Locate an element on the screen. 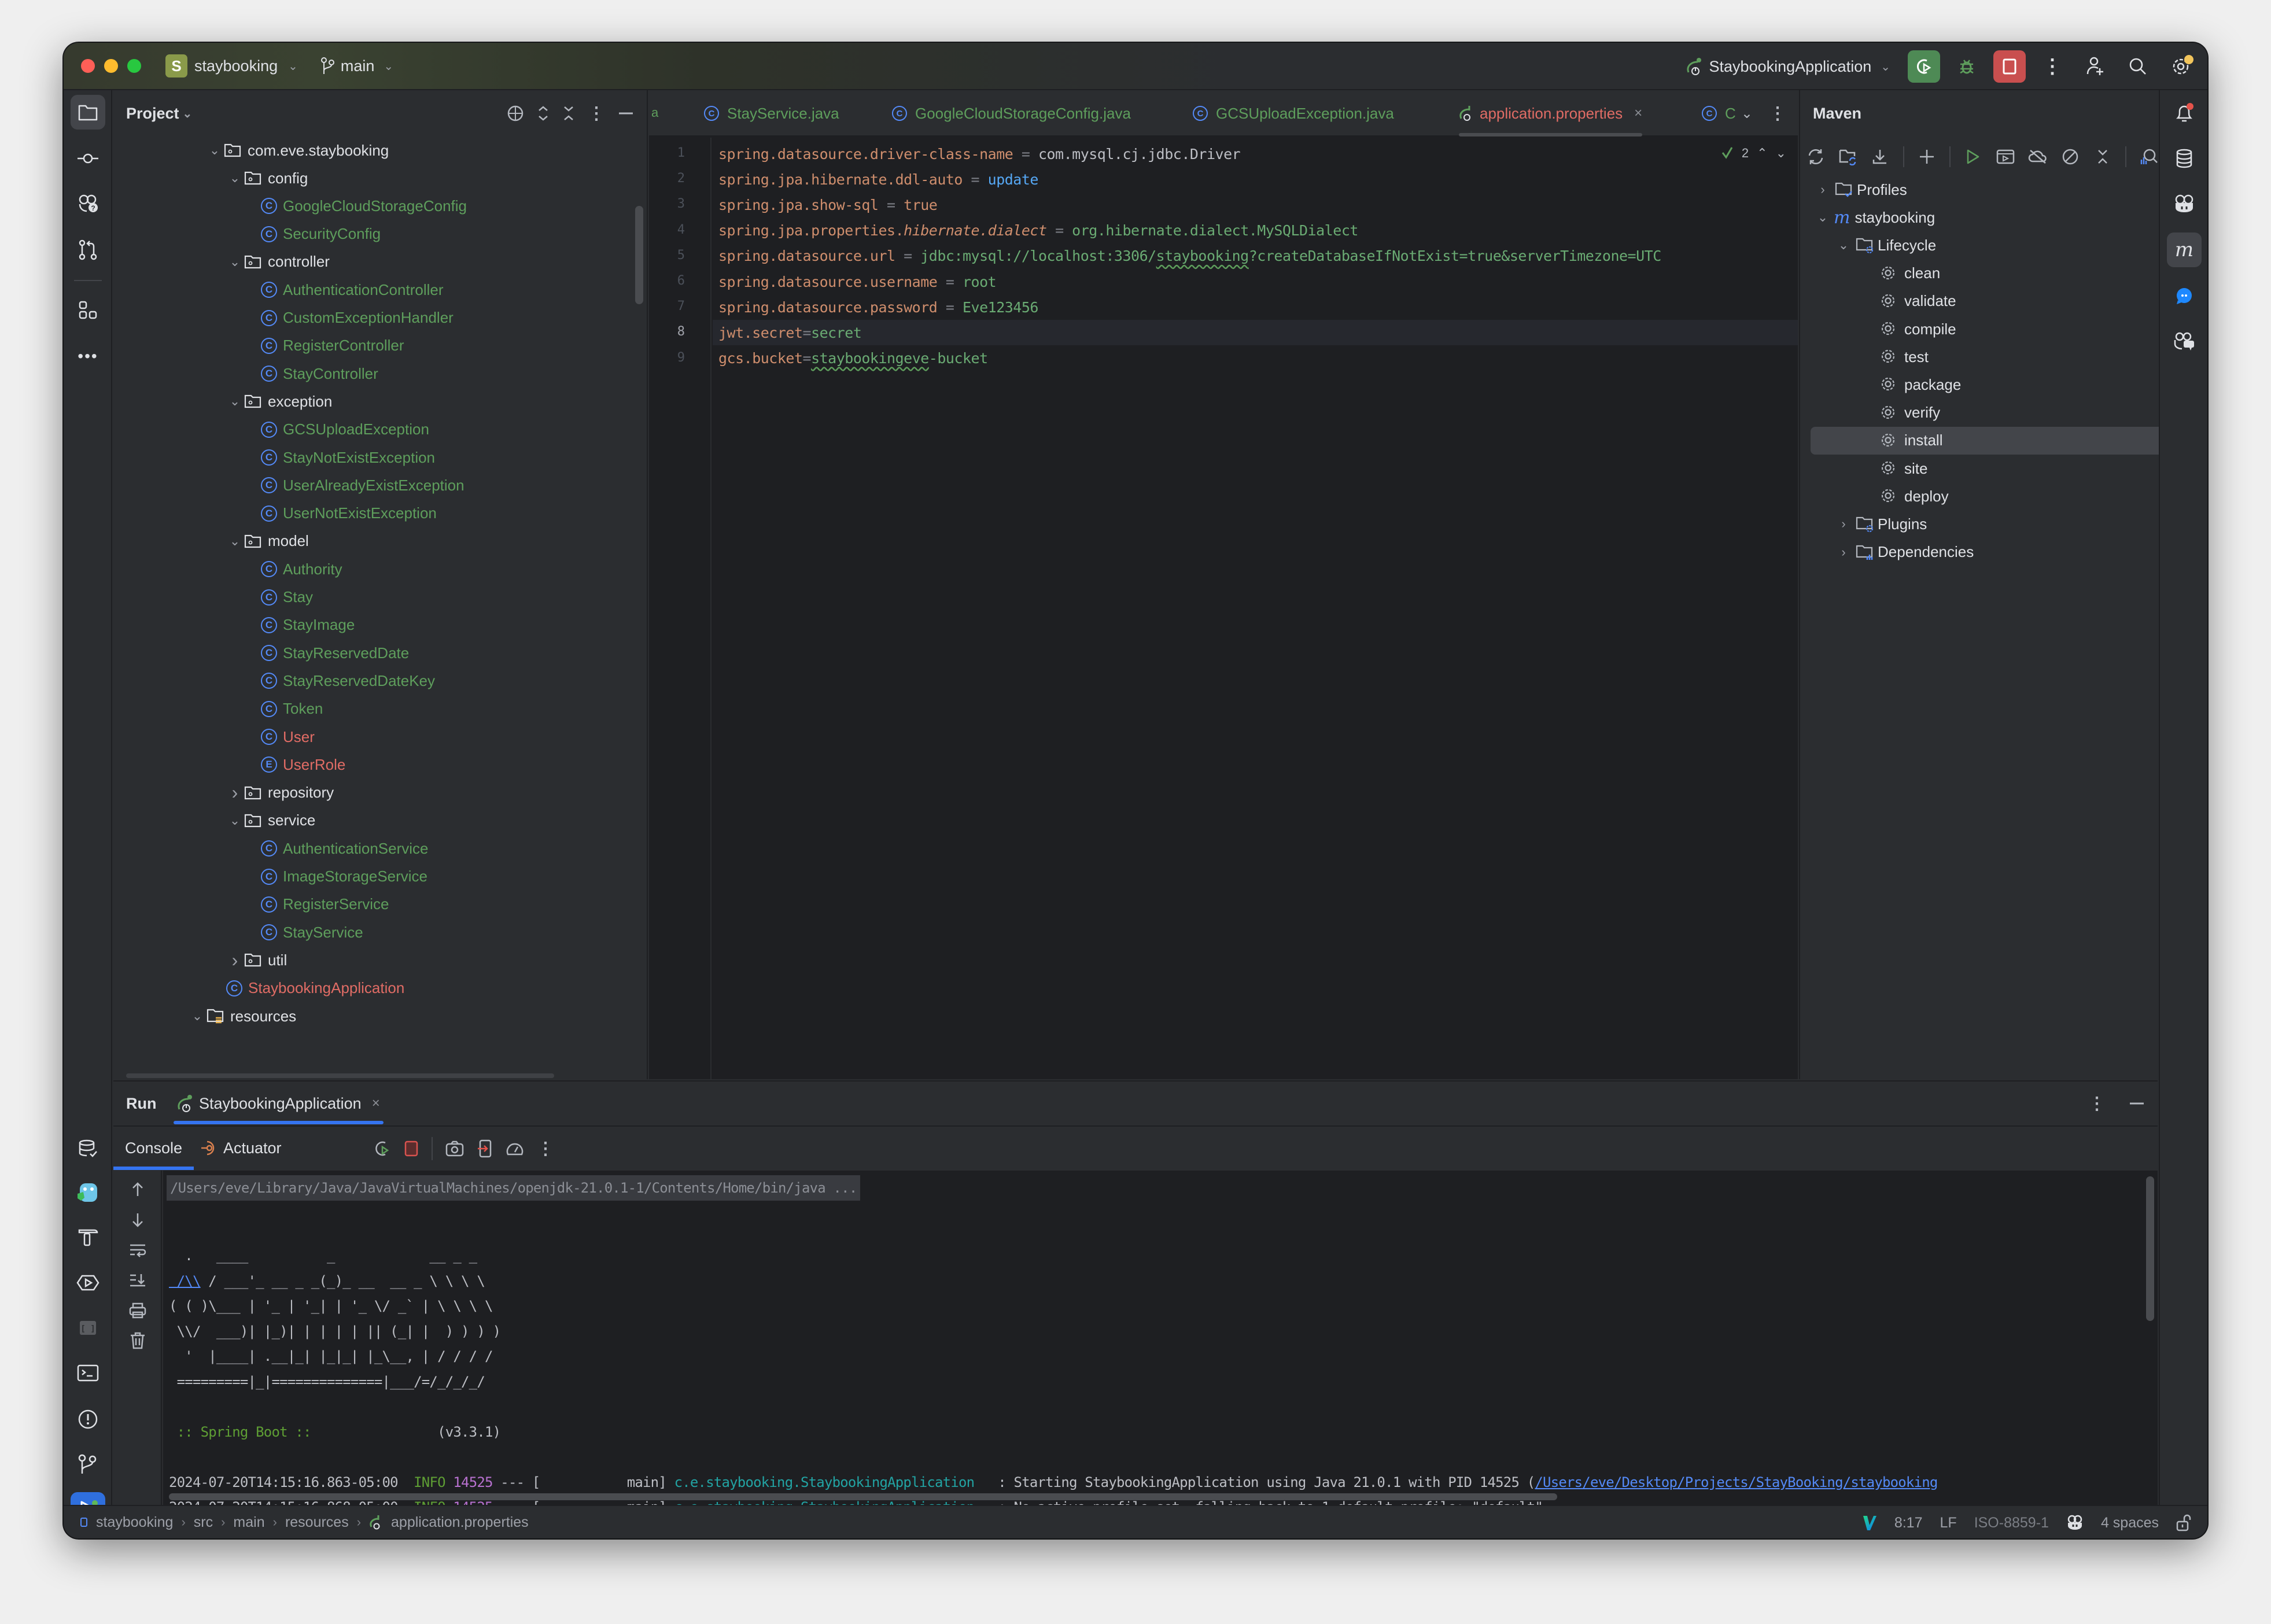 The image size is (2271, 1624). stop-icon is located at coordinates (411, 1148).